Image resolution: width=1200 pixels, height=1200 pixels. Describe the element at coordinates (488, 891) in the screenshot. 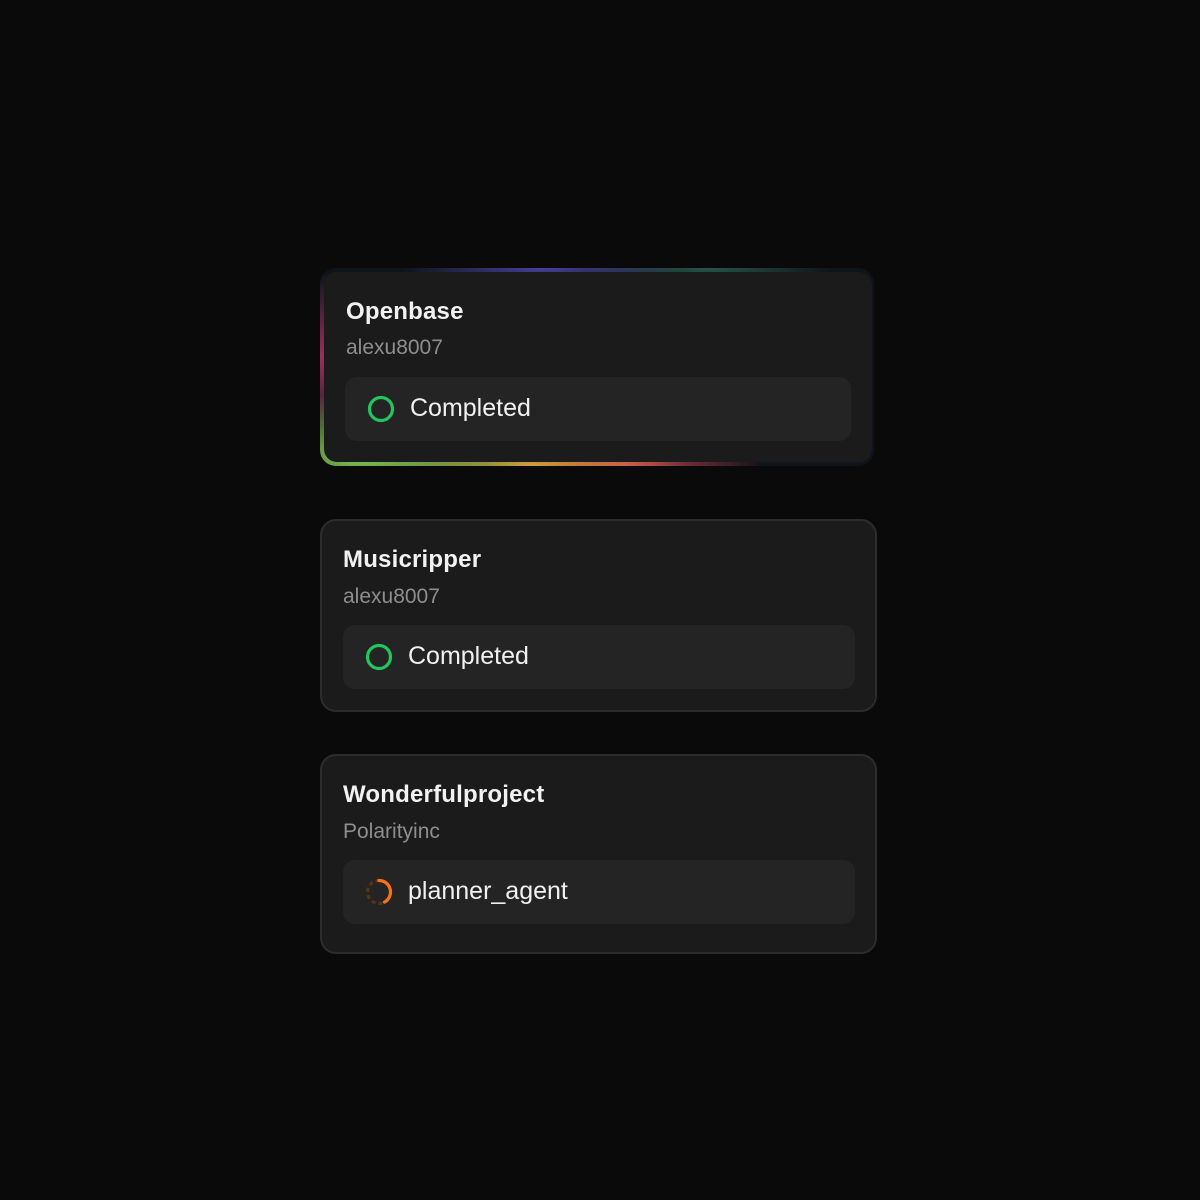

I see `status-label: planner_agent` at that location.